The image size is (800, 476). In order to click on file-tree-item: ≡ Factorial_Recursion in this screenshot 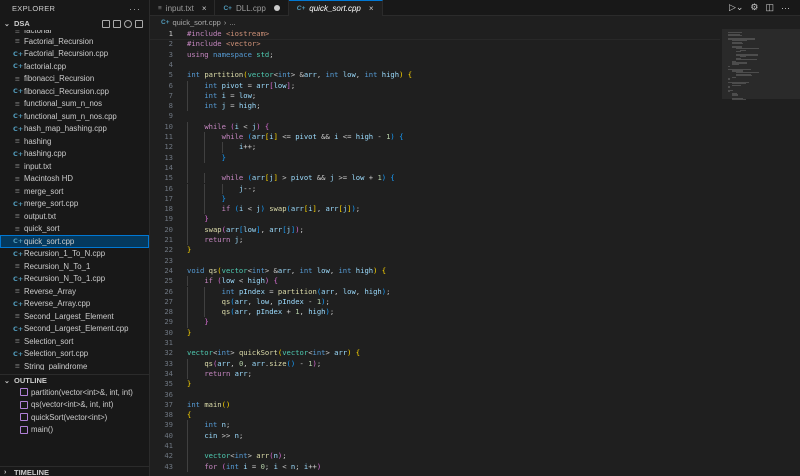, I will do `click(74, 41)`.